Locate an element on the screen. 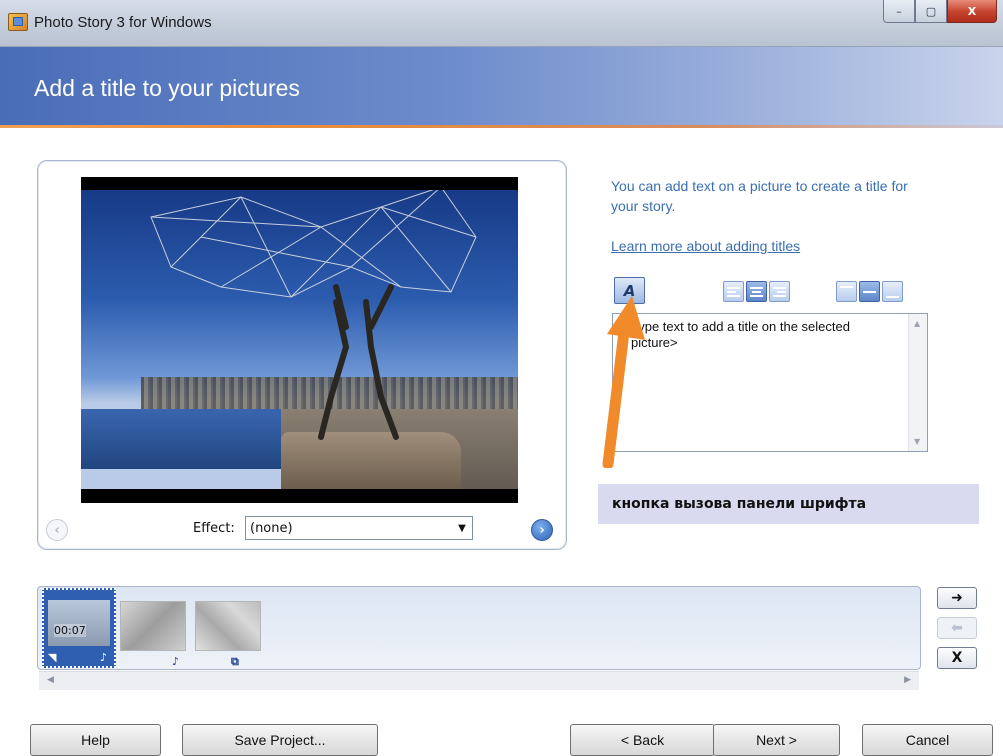  text-alignment-group is located at coordinates (756, 291).